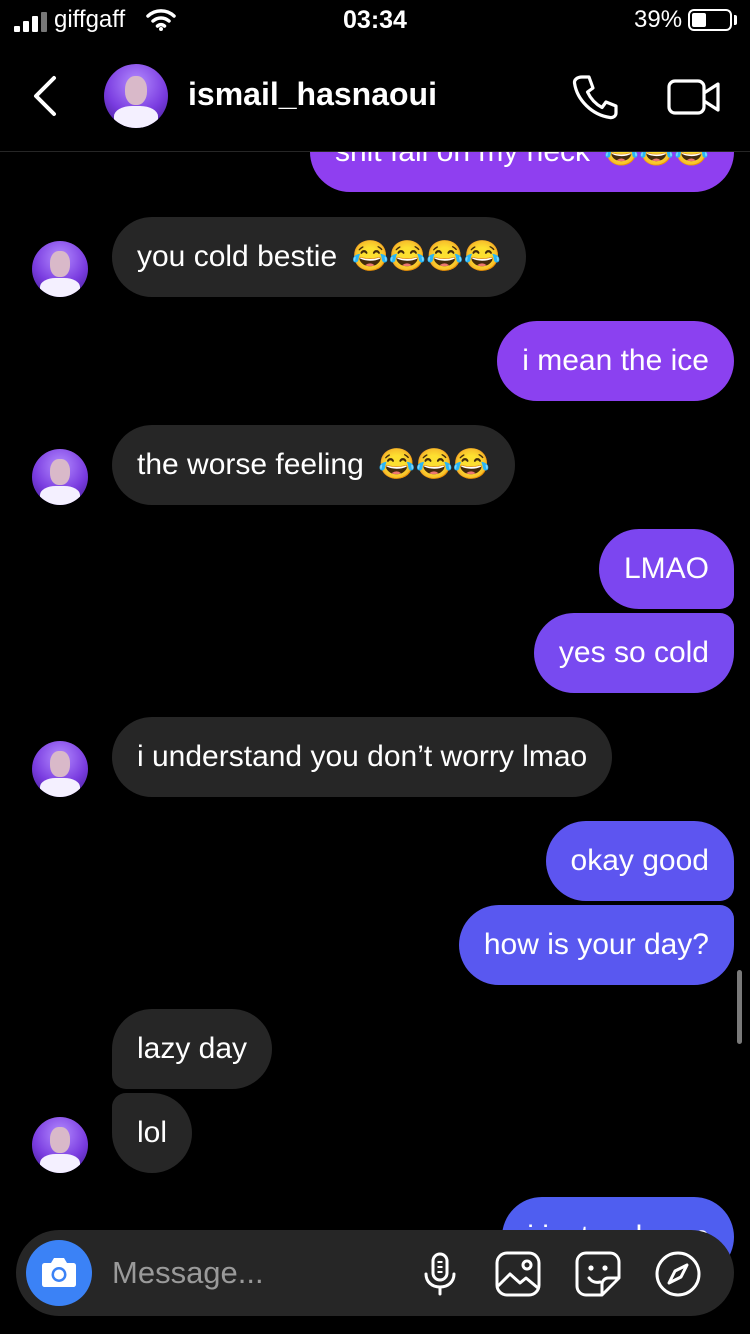  Describe the element at coordinates (434, 464) in the screenshot. I see `message-emoji: 😂😂😂` at that location.